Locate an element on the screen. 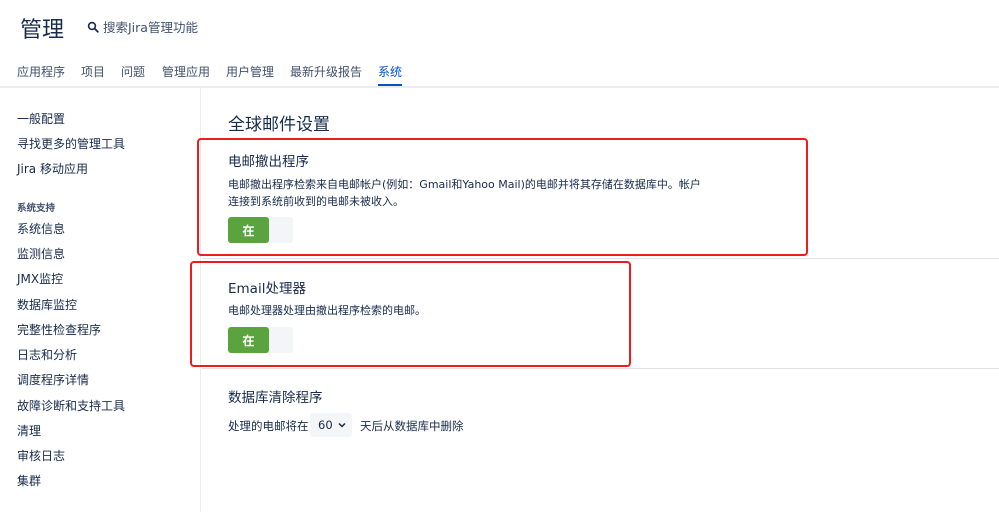 The height and width of the screenshot is (512, 999). active-tab-indicator is located at coordinates (390, 85).